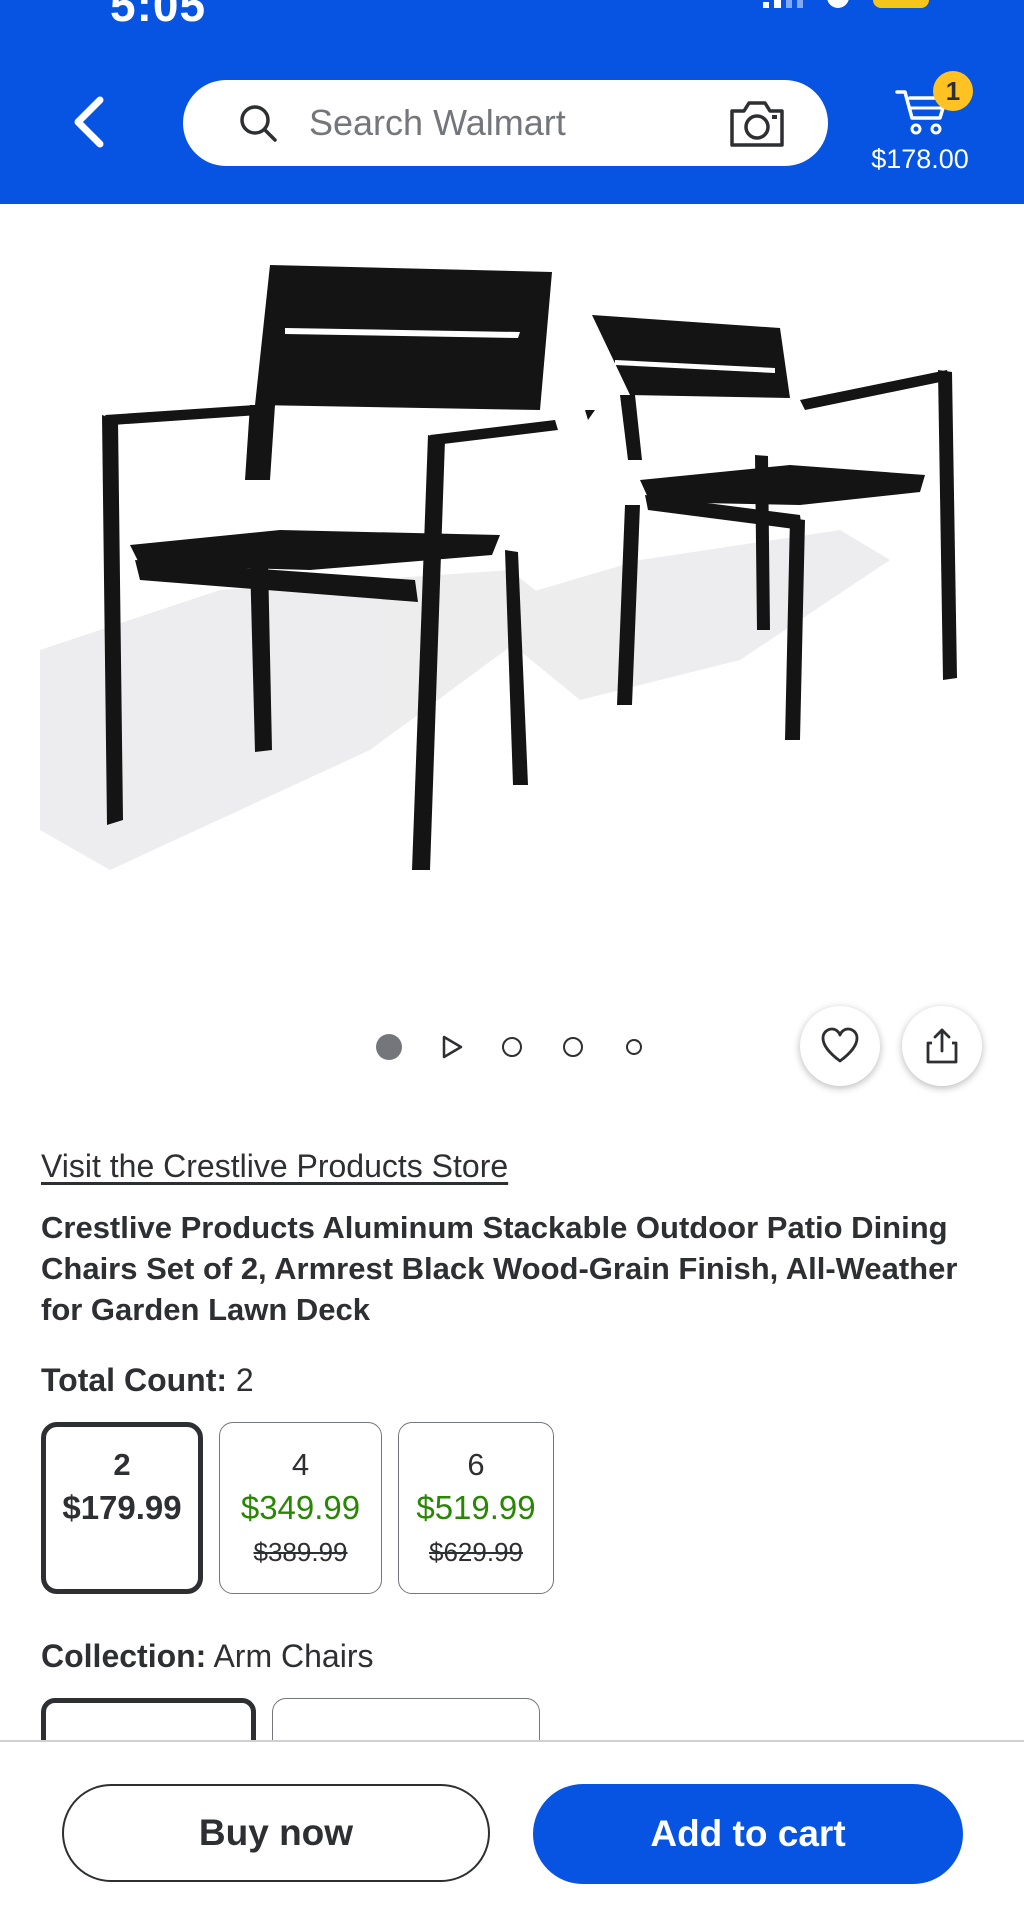 The height and width of the screenshot is (1926, 1024). I want to click on total-count-label: Total Count: 2, so click(147, 1380).